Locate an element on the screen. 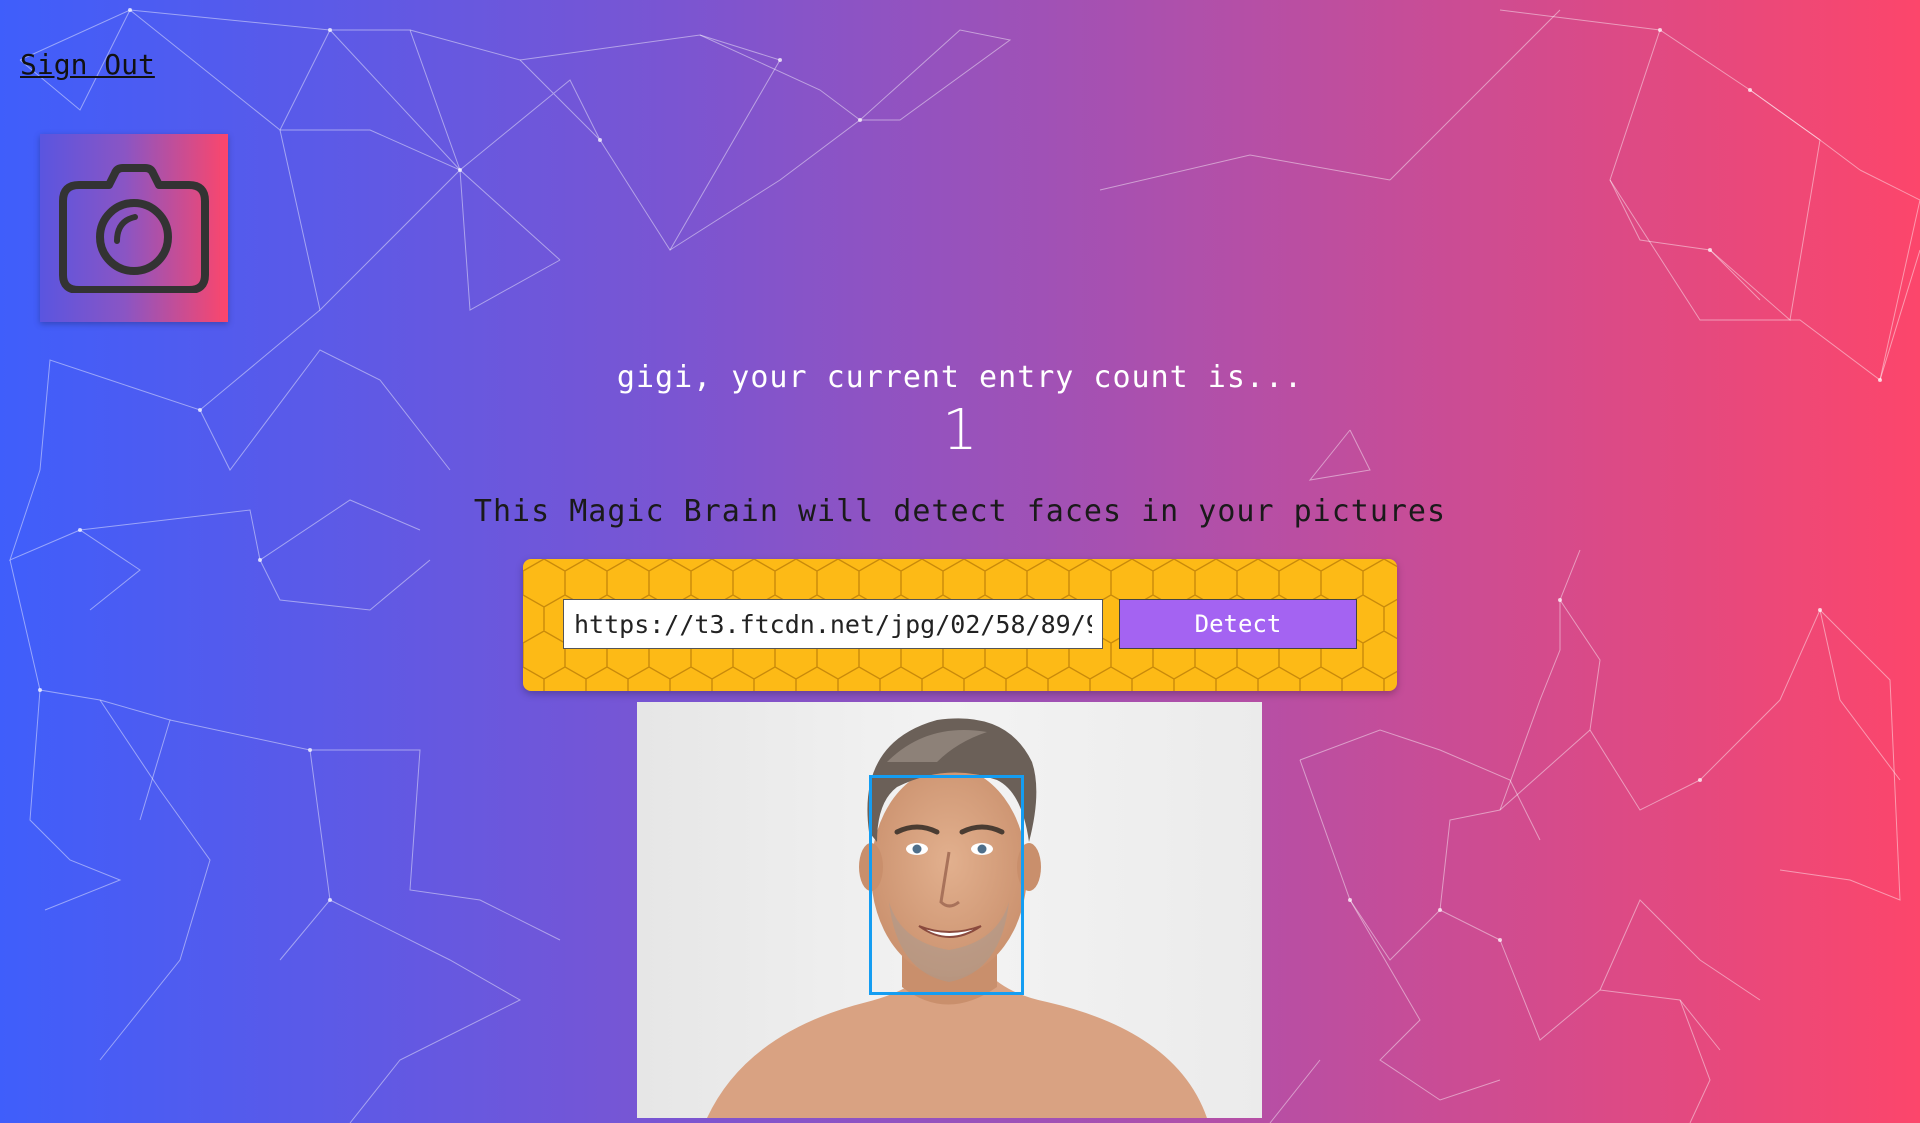 This screenshot has width=1920, height=1123. image-link-form: Detect is located at coordinates (960, 625).